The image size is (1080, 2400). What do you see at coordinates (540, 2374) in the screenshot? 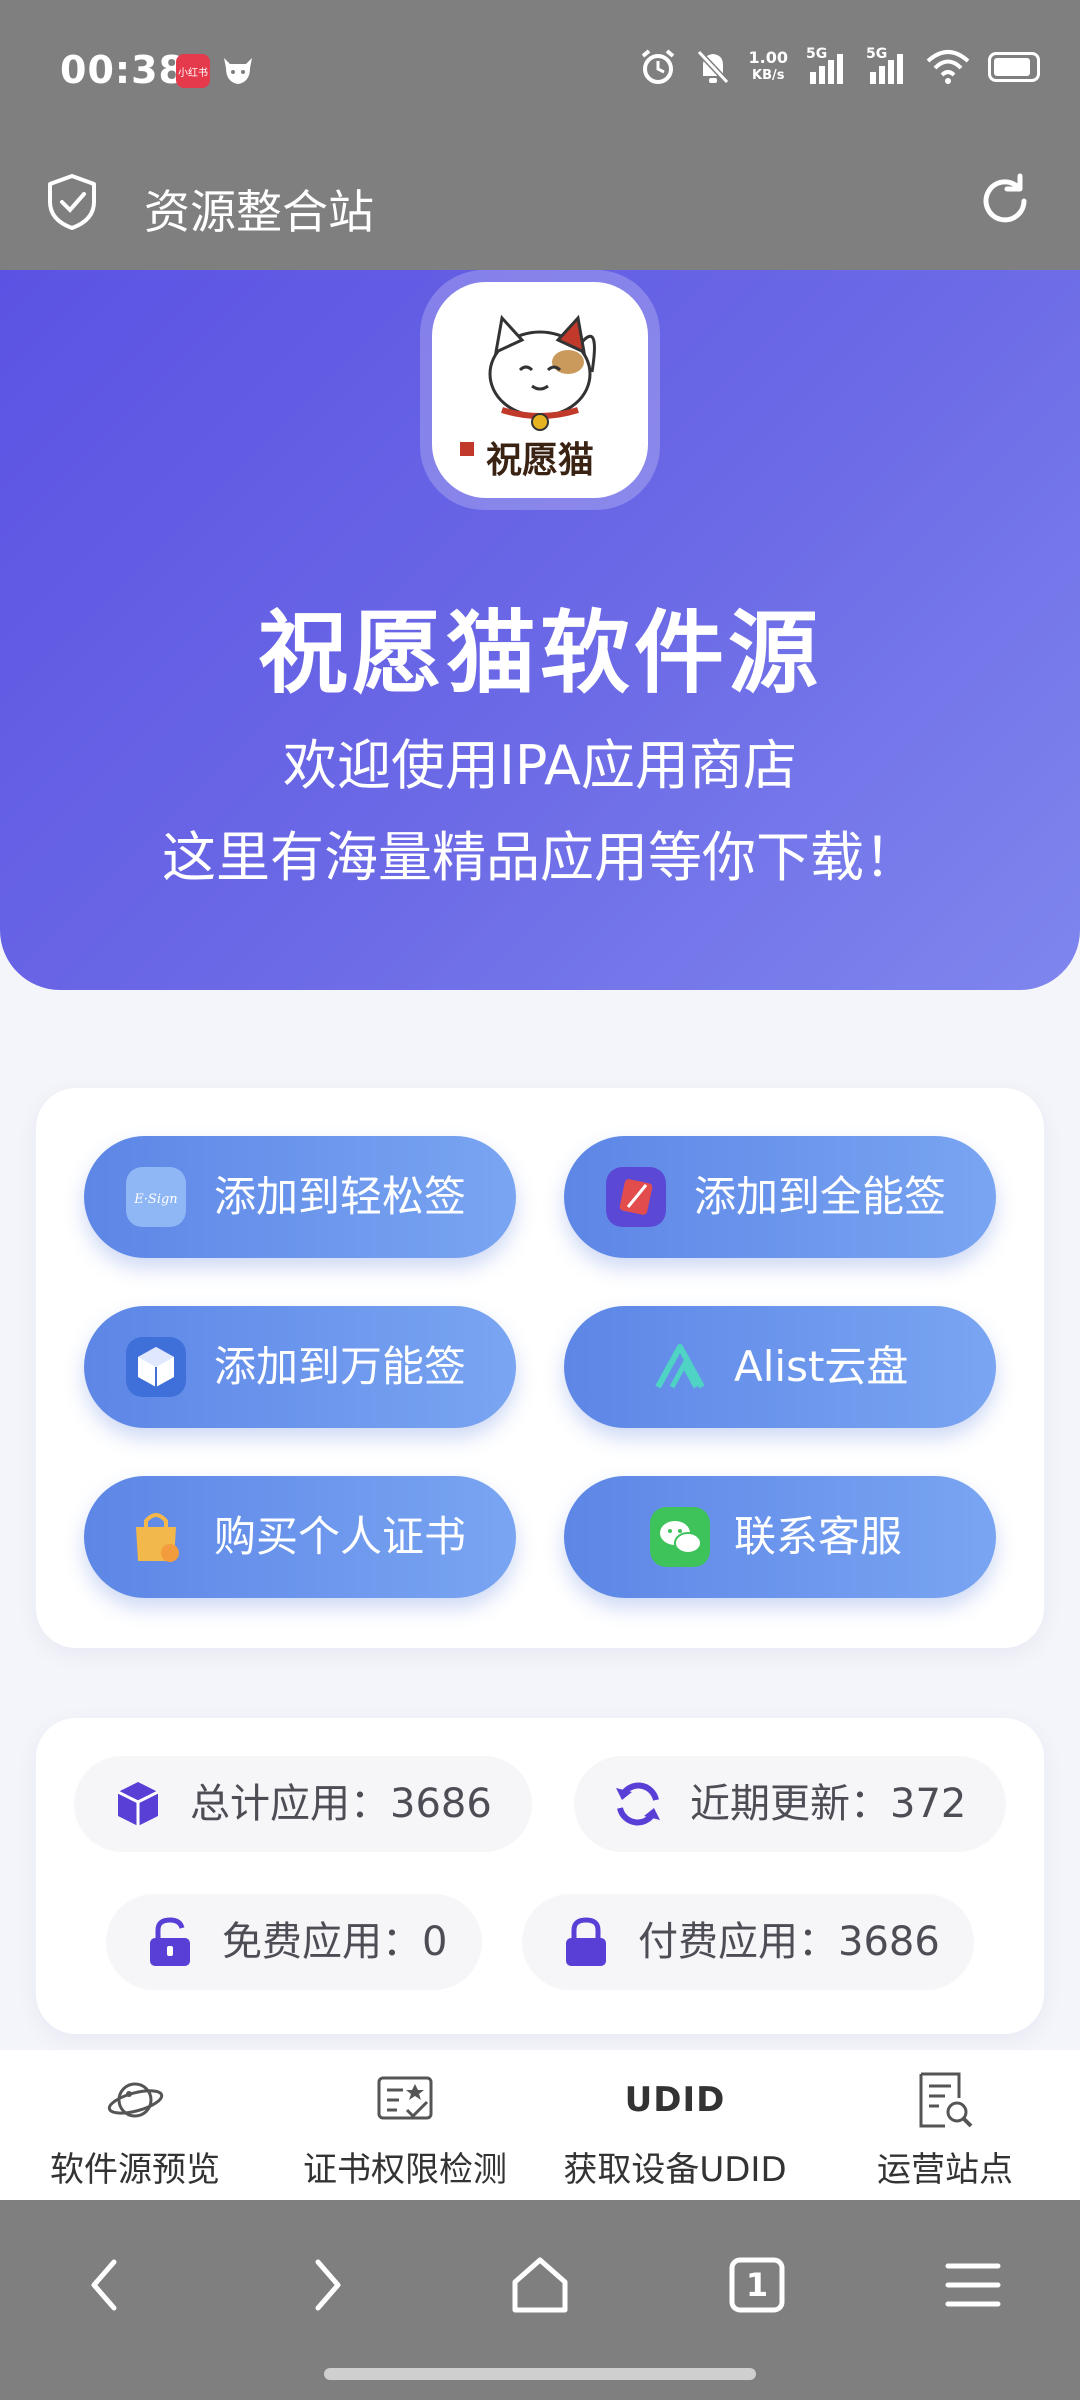
I see `home-indicator` at bounding box center [540, 2374].